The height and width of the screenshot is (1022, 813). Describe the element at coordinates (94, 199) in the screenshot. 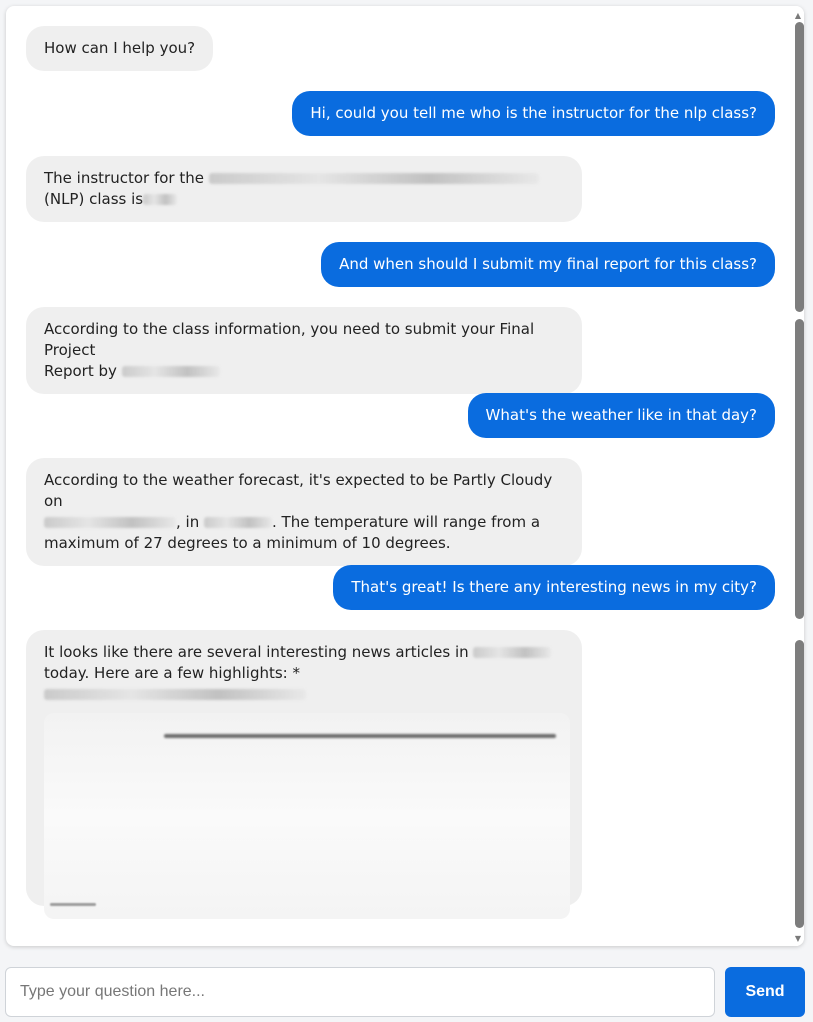

I see `message-text: (NLP) class is` at that location.